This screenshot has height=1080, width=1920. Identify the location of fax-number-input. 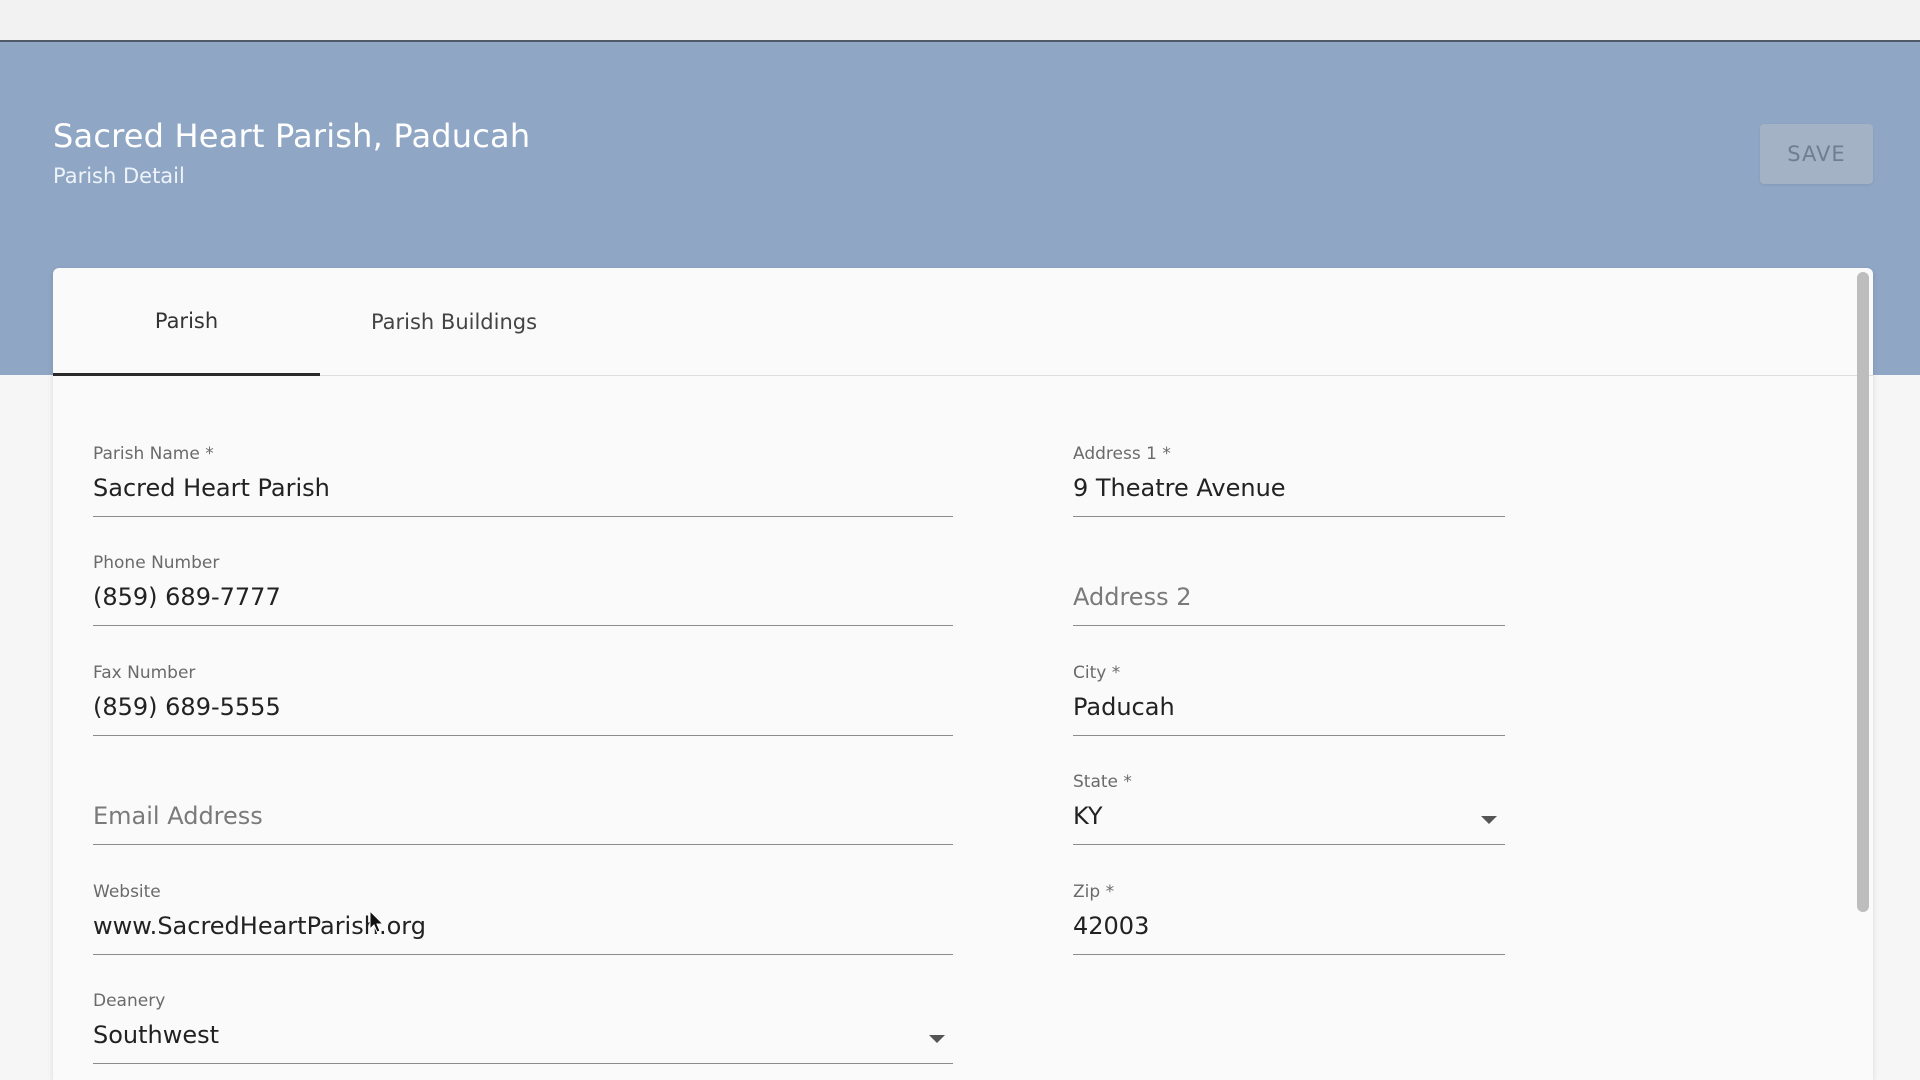
(523, 707).